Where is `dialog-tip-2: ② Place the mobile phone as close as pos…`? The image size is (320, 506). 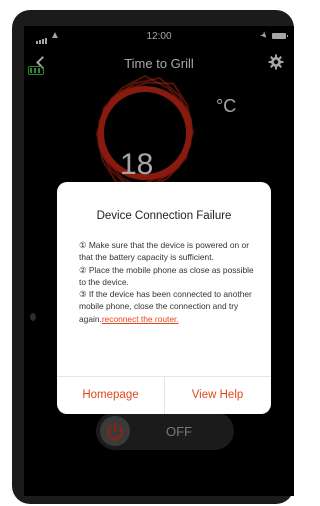
dialog-tip-2: ② Place the mobile phone as close as pos… is located at coordinates (166, 275).